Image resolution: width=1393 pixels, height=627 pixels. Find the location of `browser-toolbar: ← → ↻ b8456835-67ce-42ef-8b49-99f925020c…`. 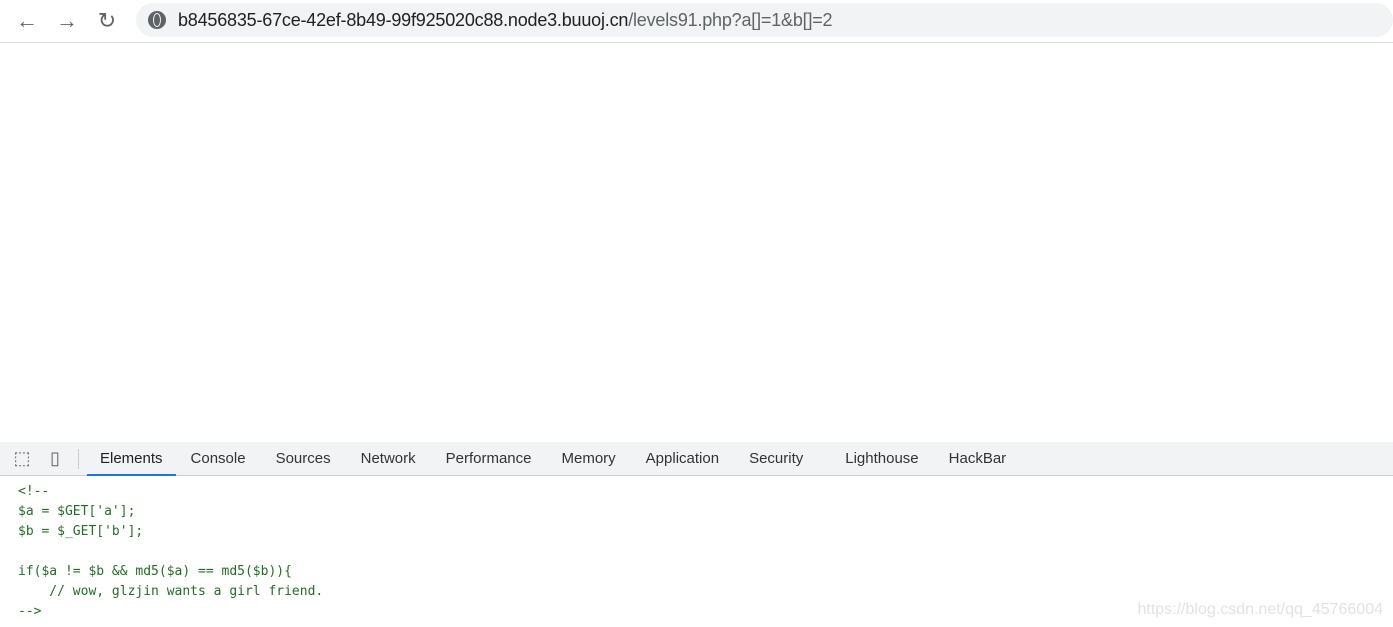

browser-toolbar: ← → ↻ b8456835-67ce-42ef-8b49-99f925020c… is located at coordinates (696, 21).